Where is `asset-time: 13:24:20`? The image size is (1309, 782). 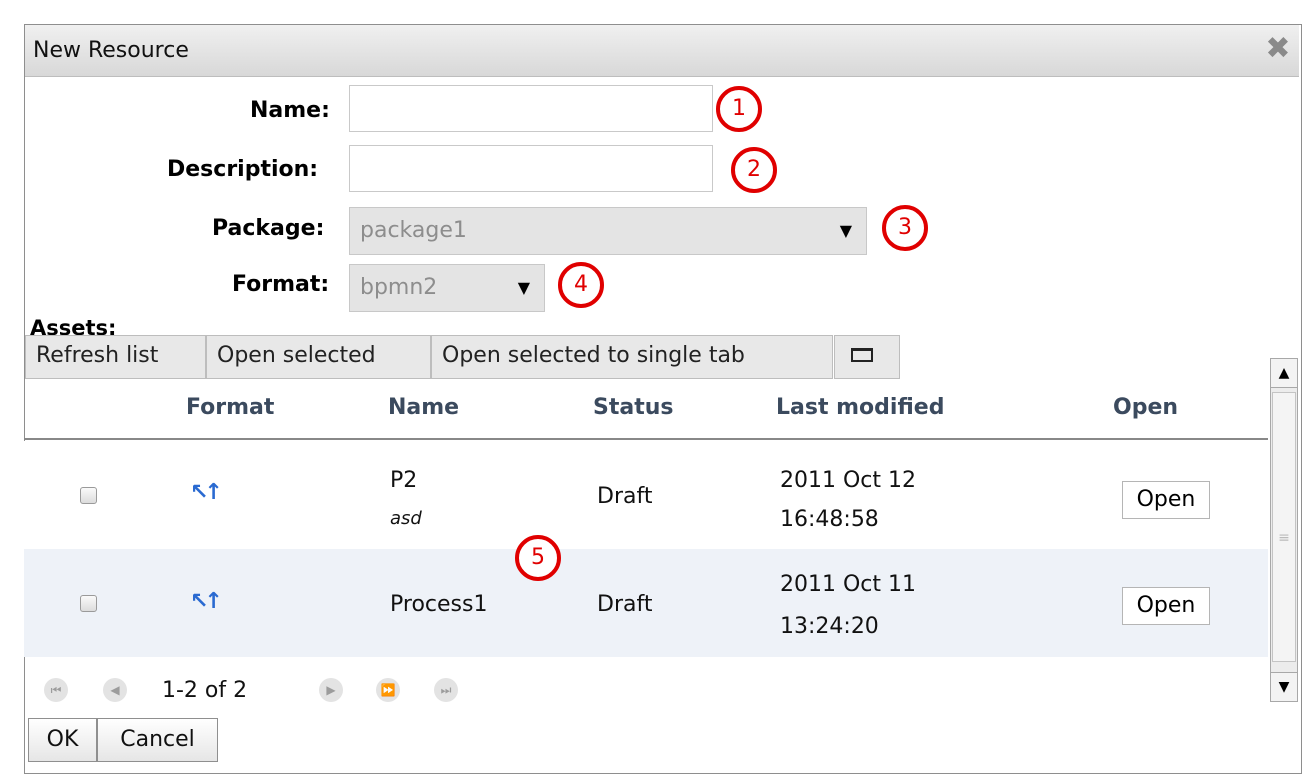 asset-time: 13:24:20 is located at coordinates (829, 626).